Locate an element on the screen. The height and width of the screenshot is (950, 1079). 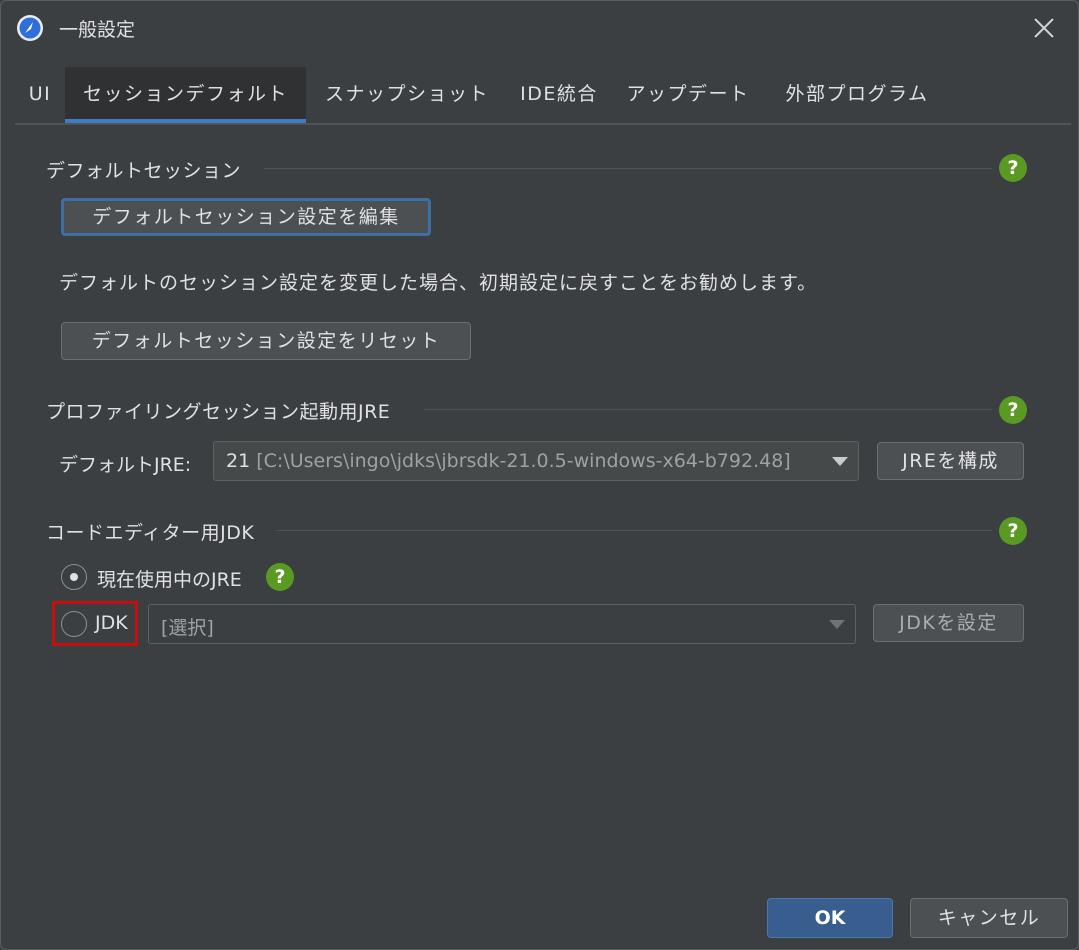
close-icon is located at coordinates (1044, 28).